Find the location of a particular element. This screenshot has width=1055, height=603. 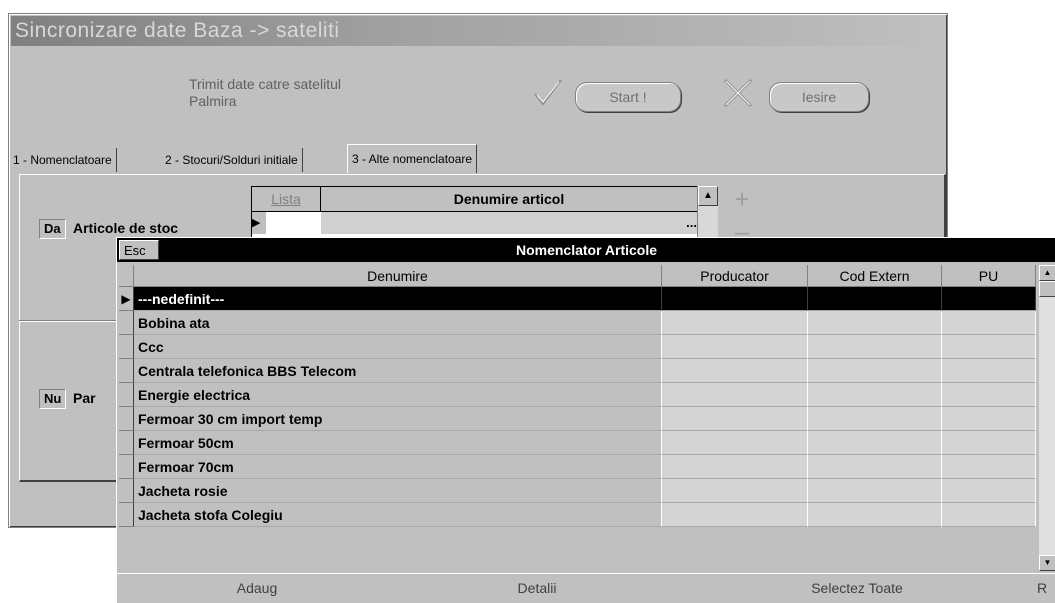

cell-denumire: Bobina ata is located at coordinates (398, 323).